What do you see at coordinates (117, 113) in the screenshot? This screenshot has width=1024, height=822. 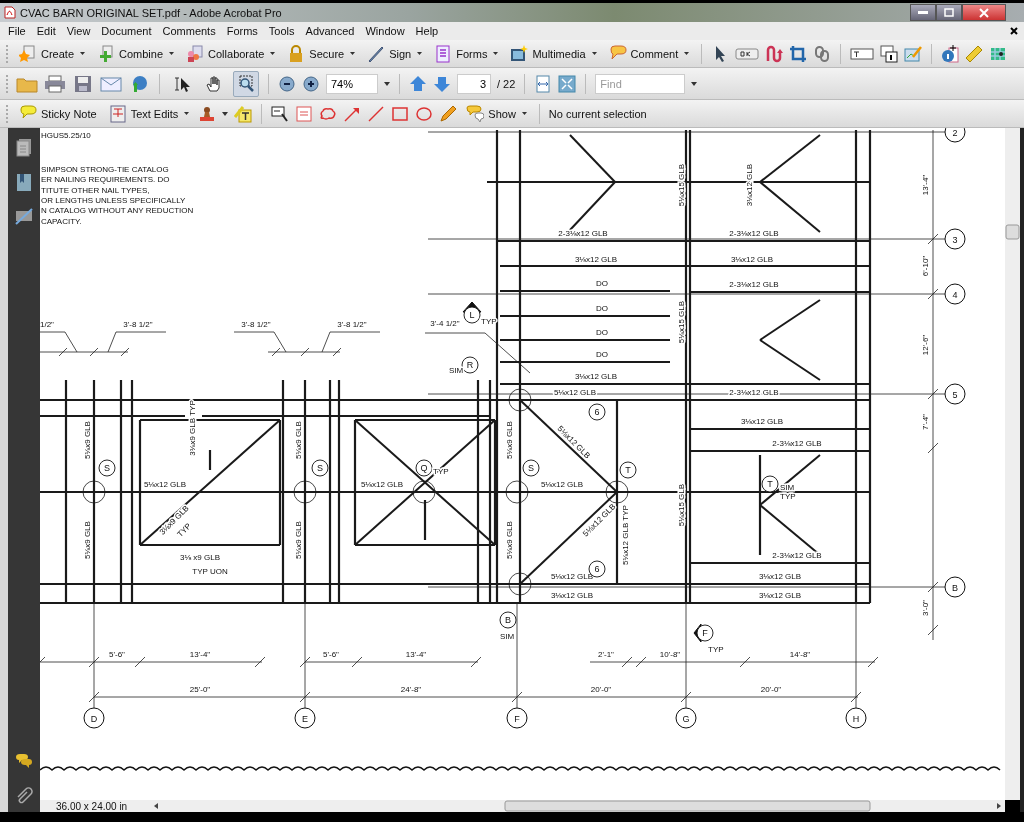 I see `text-edit-icon` at bounding box center [117, 113].